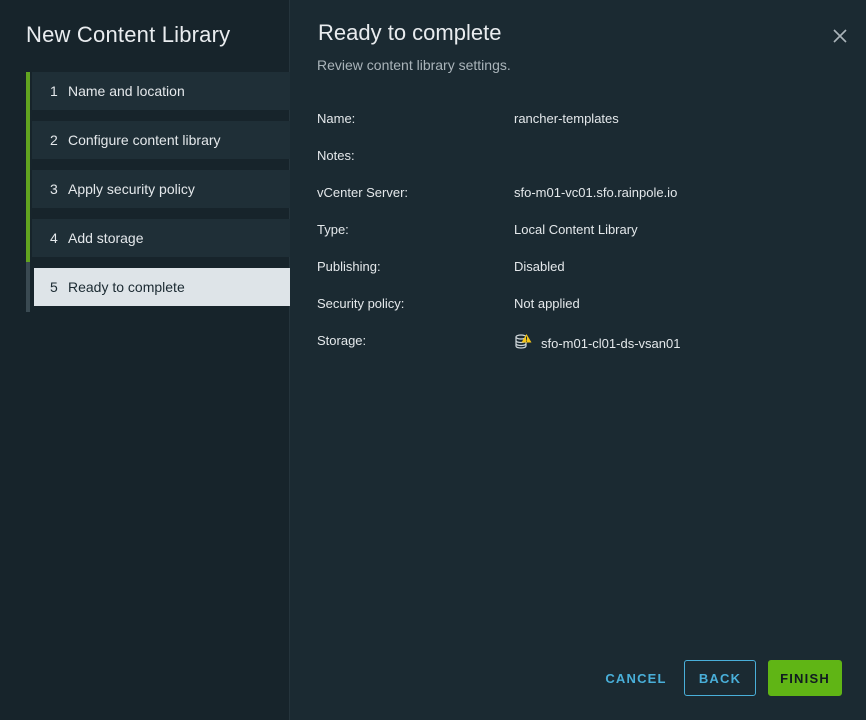 The width and height of the screenshot is (866, 720). I want to click on summary-key: Publishing:, so click(349, 266).